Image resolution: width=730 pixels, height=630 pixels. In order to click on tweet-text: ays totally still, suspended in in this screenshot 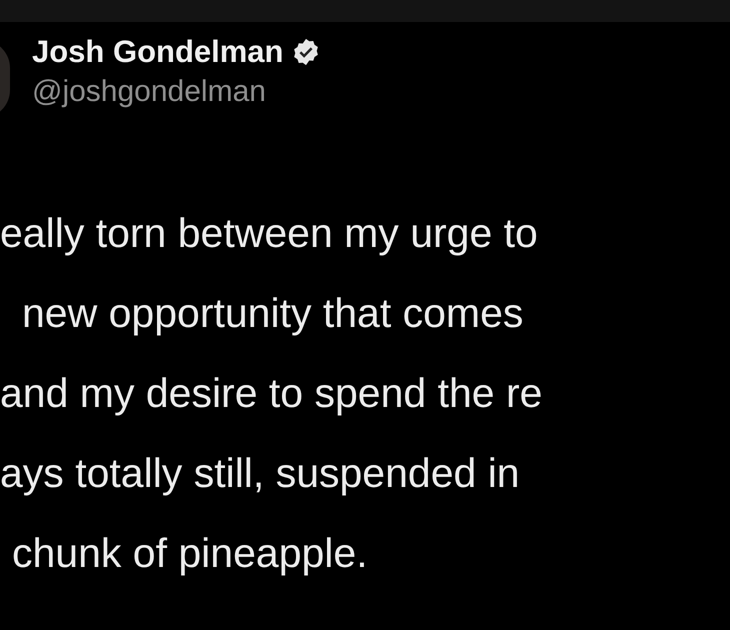, I will do `click(260, 473)`.